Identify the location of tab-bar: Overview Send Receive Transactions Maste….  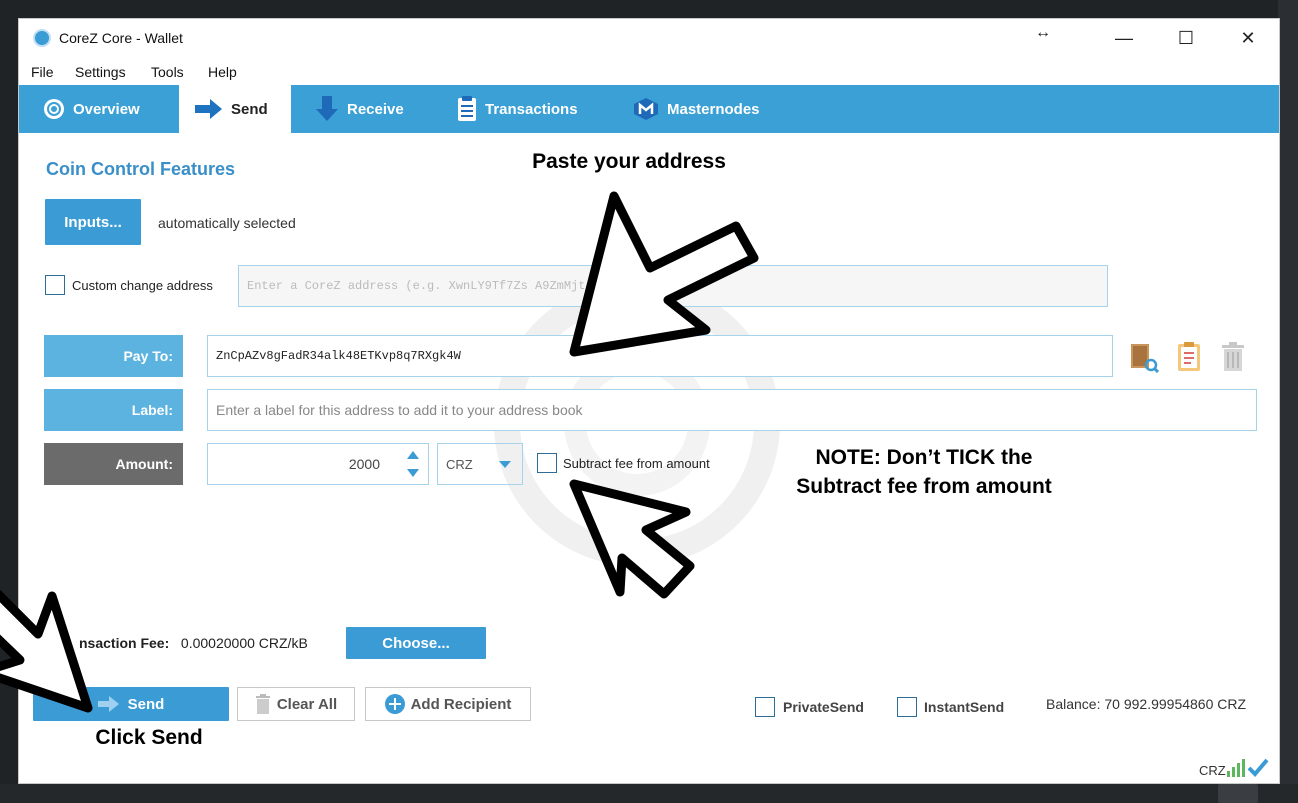
(649, 109).